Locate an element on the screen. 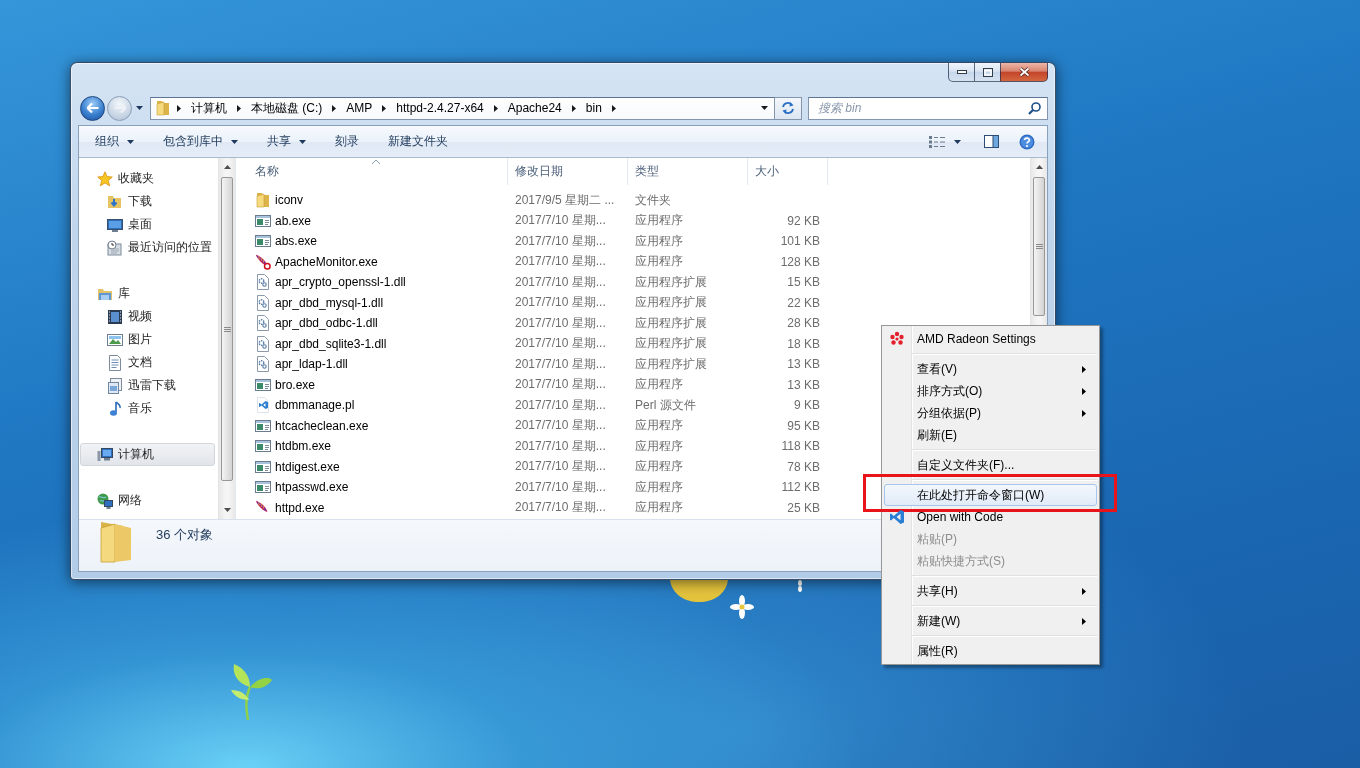 The width and height of the screenshot is (1360, 768). file-name: apr_ldap-1.dll is located at coordinates (311, 364).